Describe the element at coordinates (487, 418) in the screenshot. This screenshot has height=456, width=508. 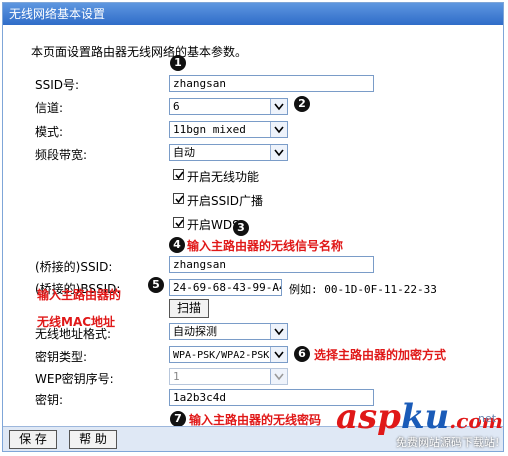
I see `watermark-dotnet: net` at that location.